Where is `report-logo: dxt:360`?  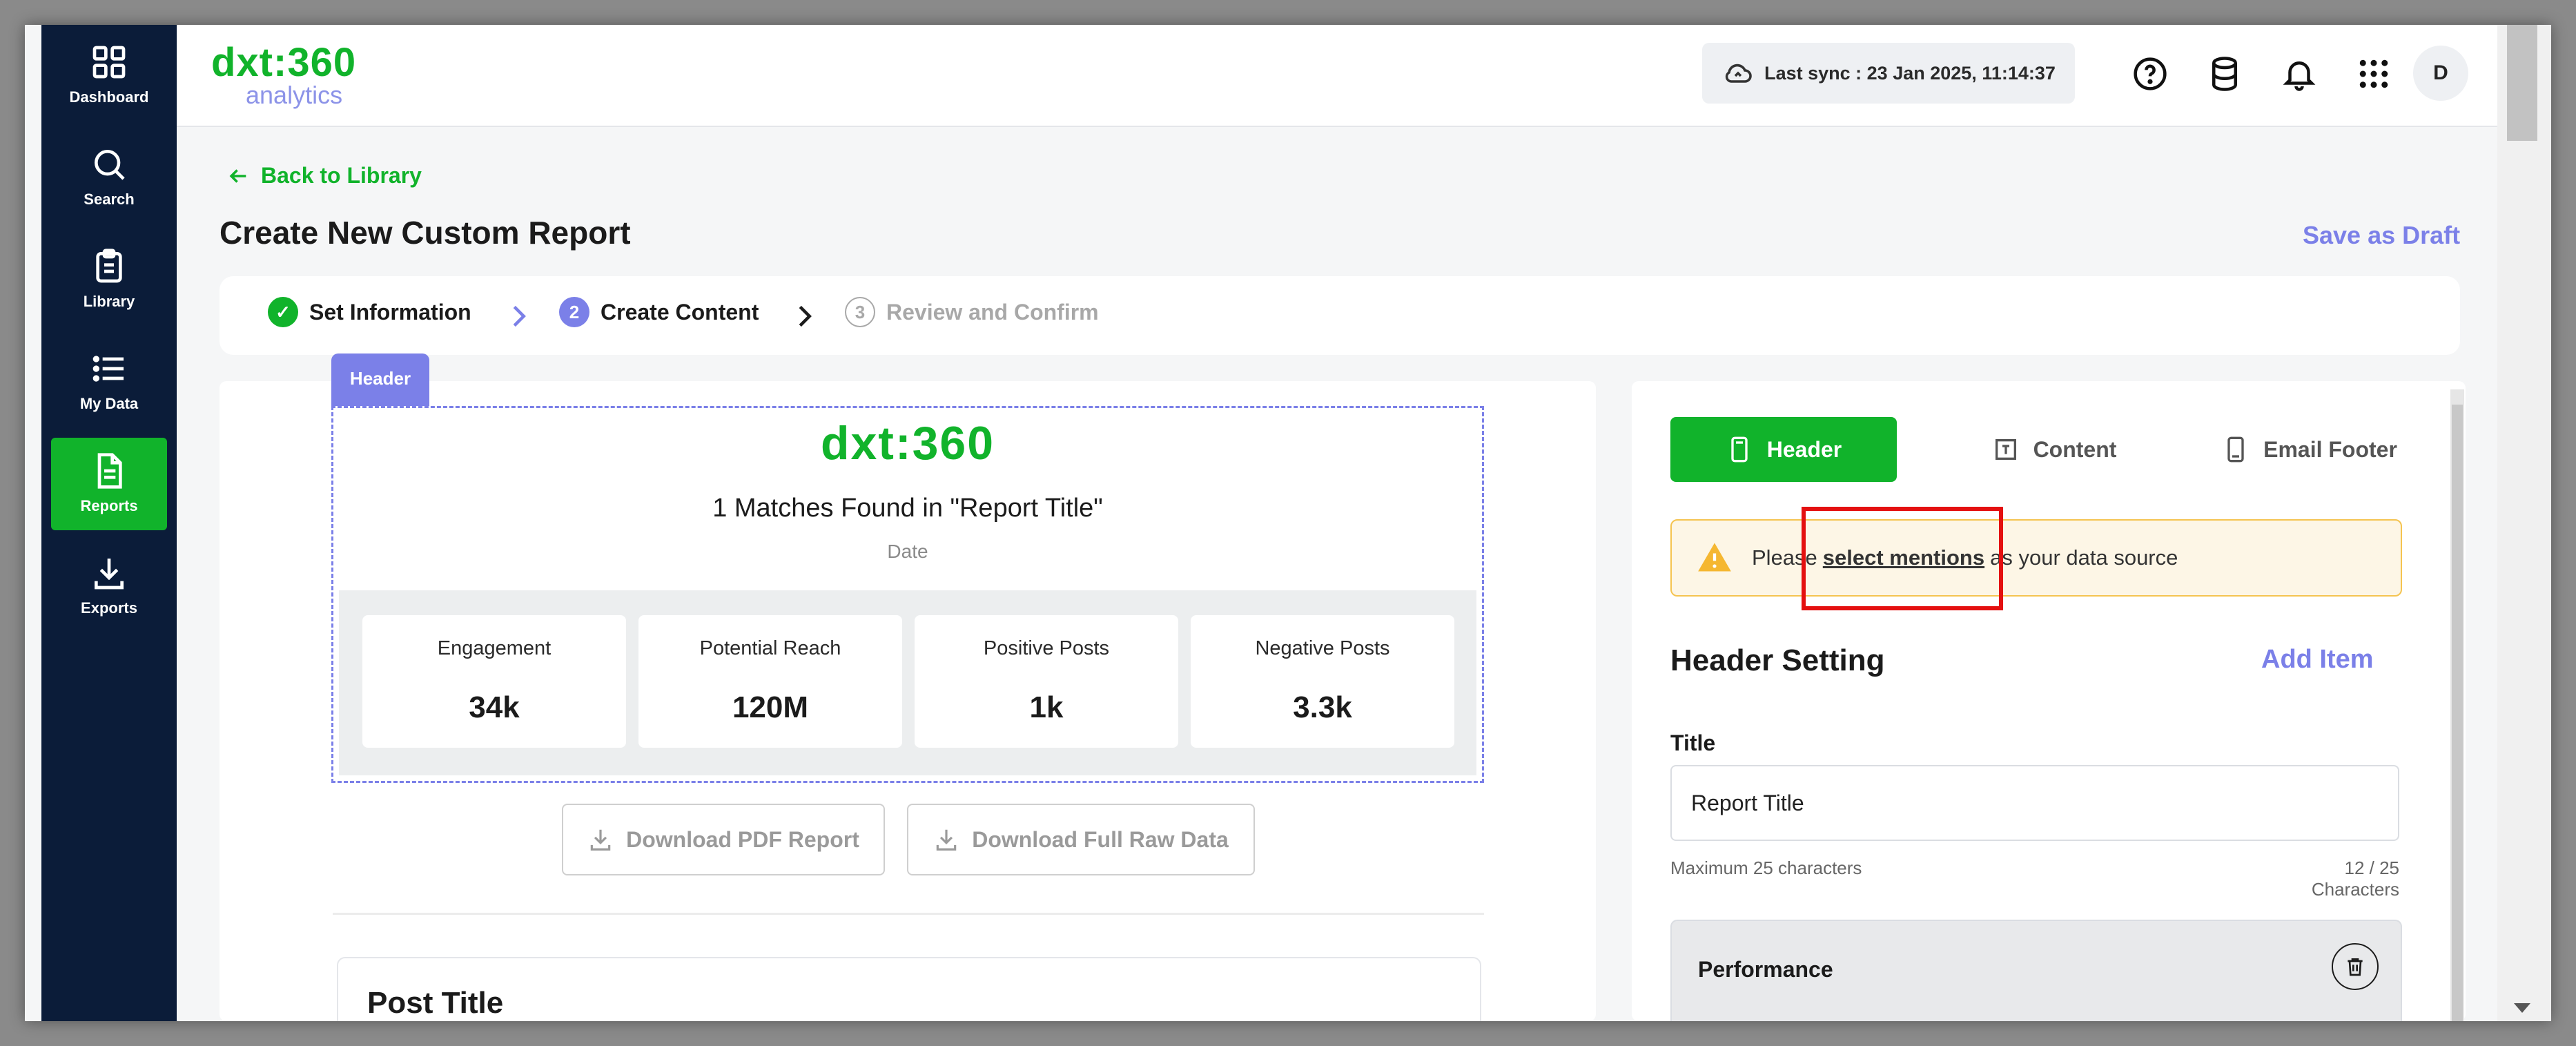
report-logo: dxt:360 is located at coordinates (908, 443).